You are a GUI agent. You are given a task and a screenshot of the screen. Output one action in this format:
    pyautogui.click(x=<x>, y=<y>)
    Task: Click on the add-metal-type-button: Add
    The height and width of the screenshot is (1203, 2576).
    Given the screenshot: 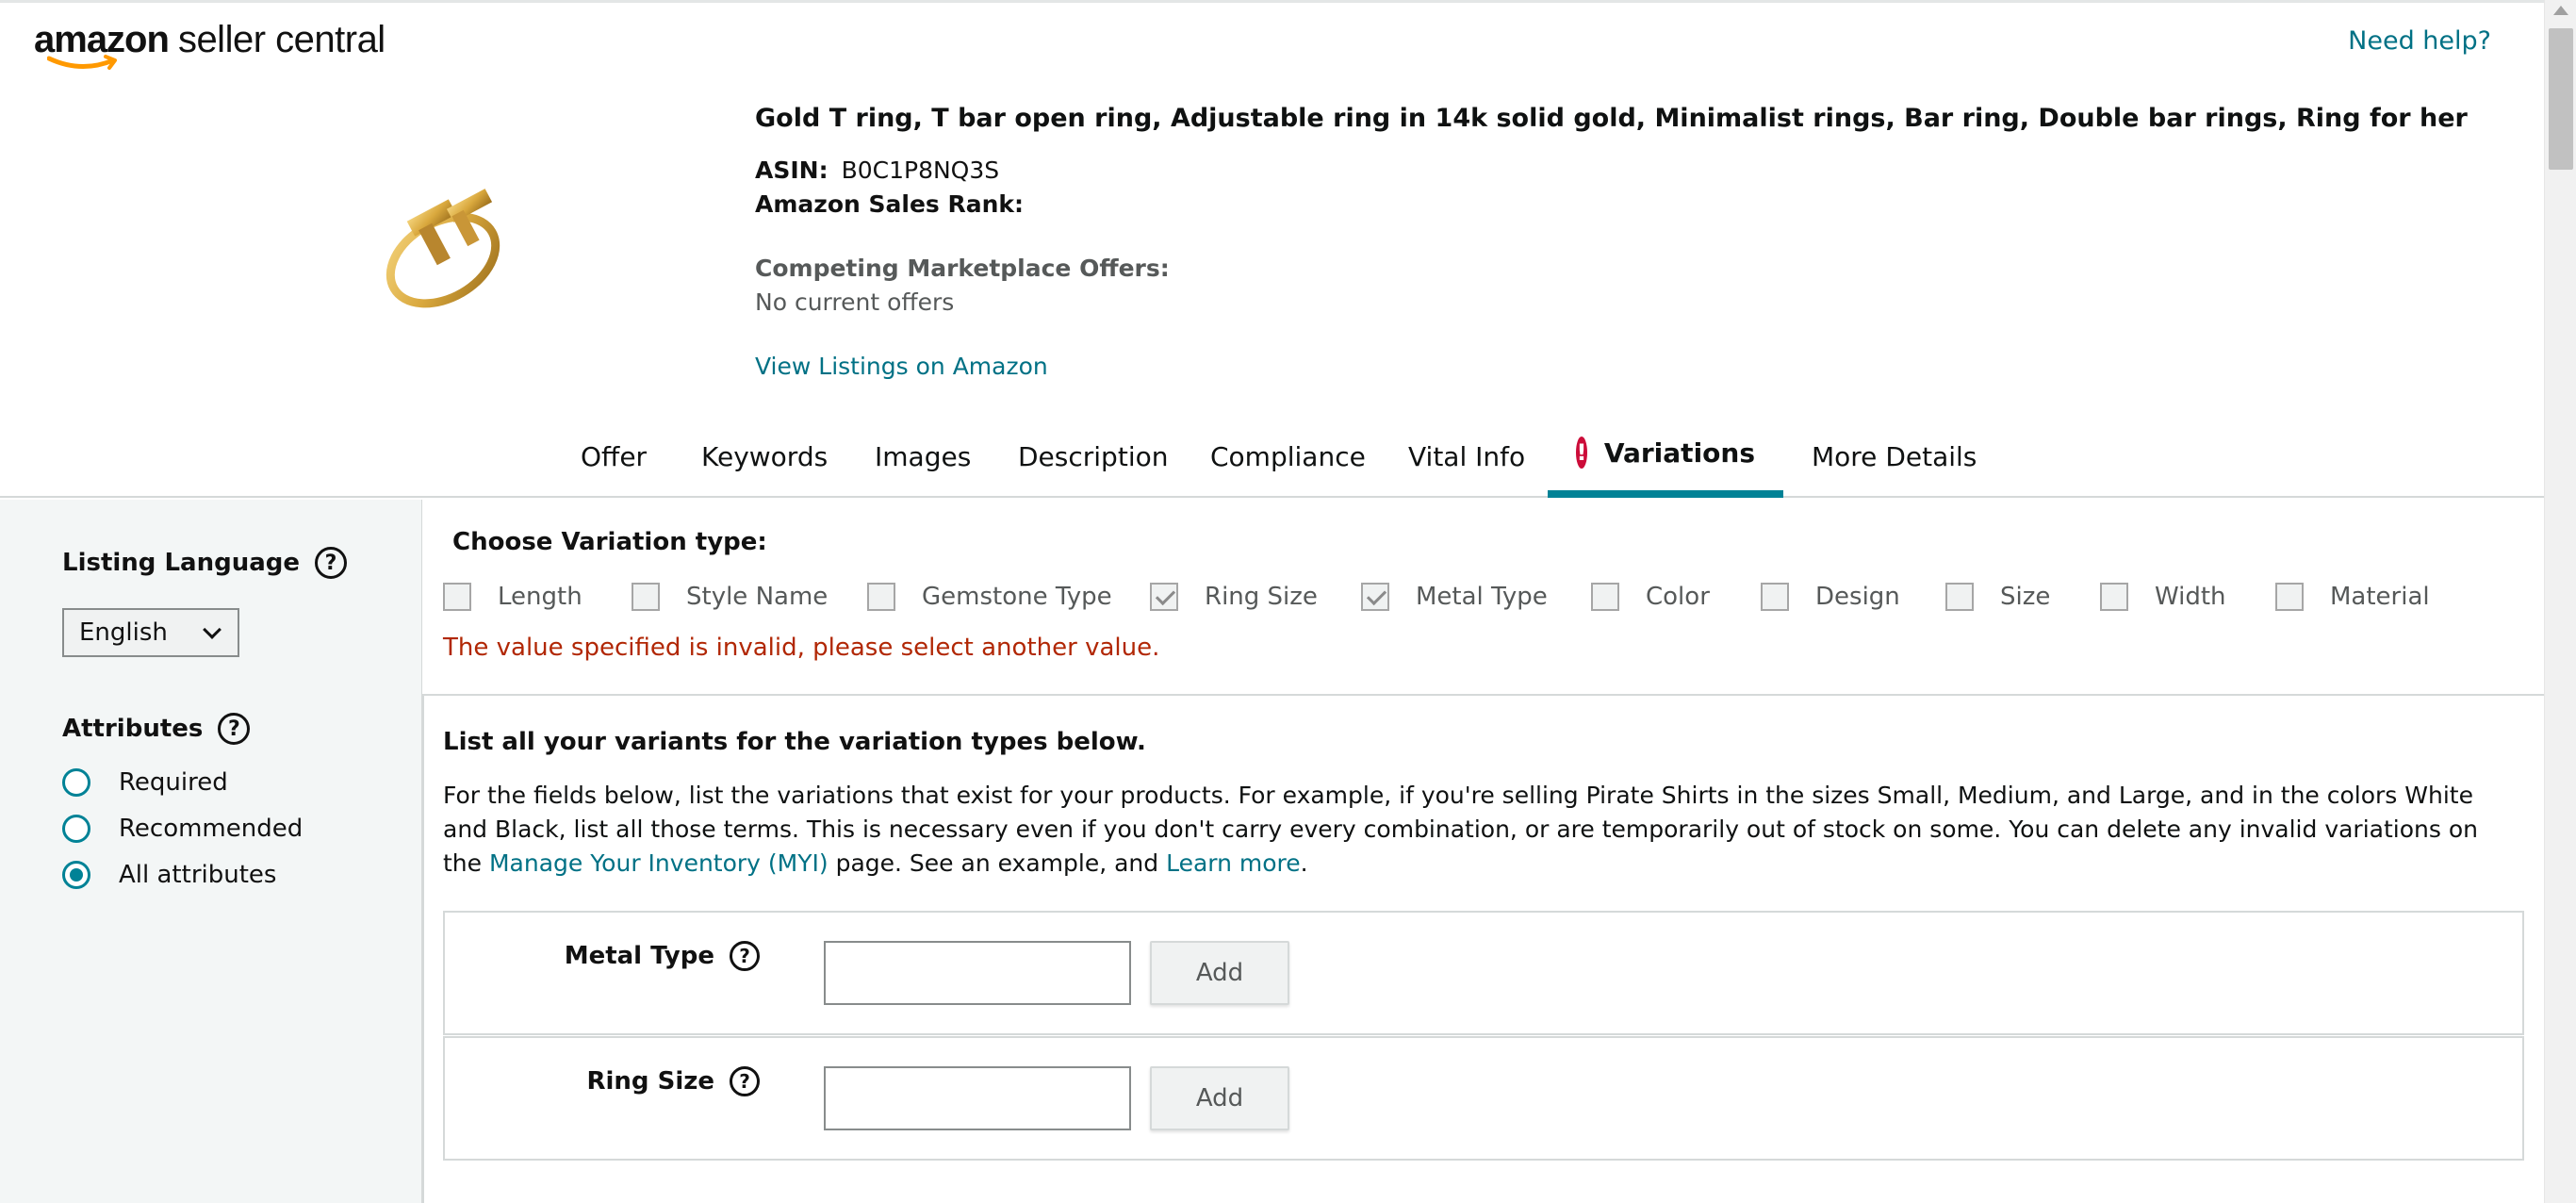 What is the action you would take?
    pyautogui.click(x=1219, y=973)
    